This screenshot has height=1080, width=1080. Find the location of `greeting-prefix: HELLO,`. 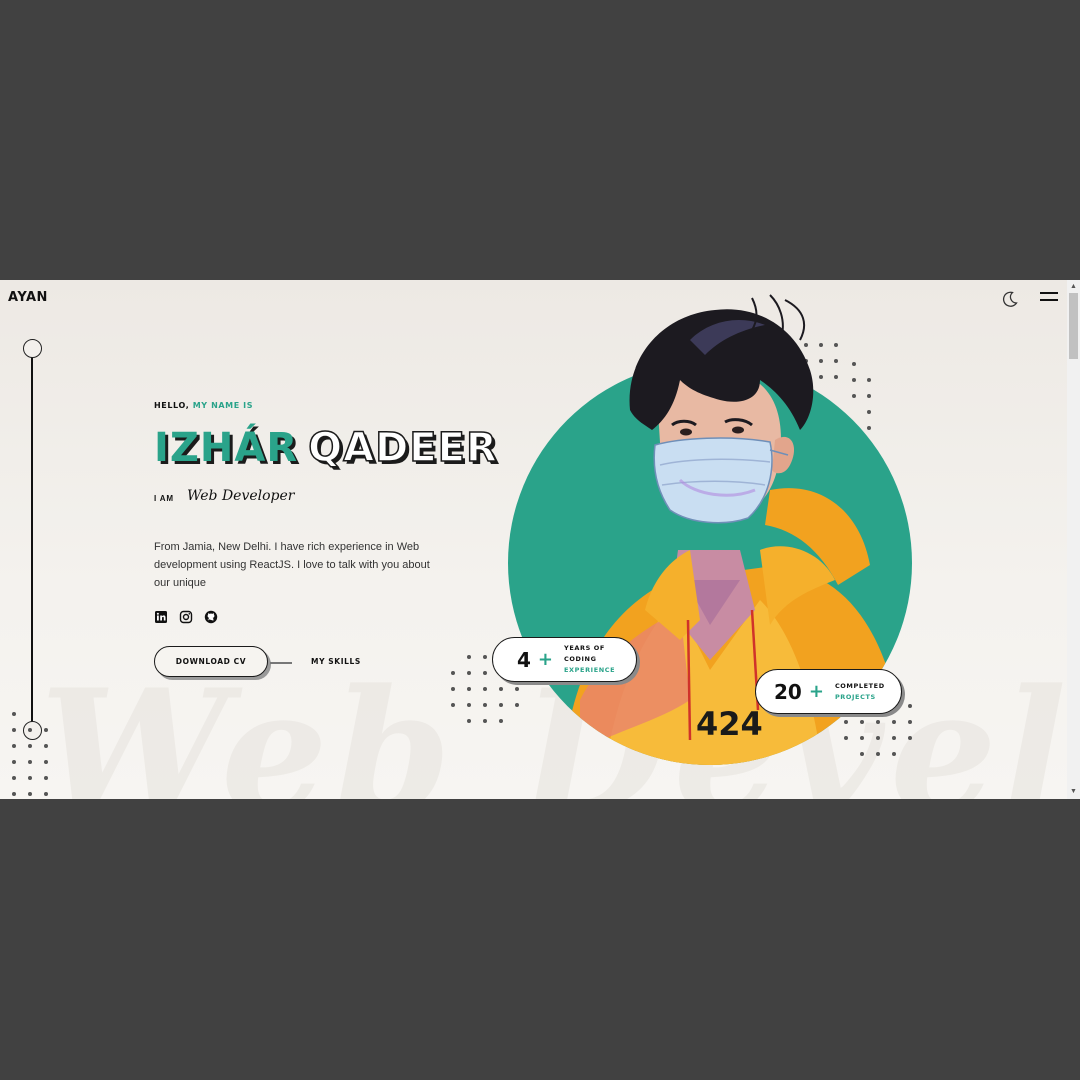

greeting-prefix: HELLO, is located at coordinates (172, 405).